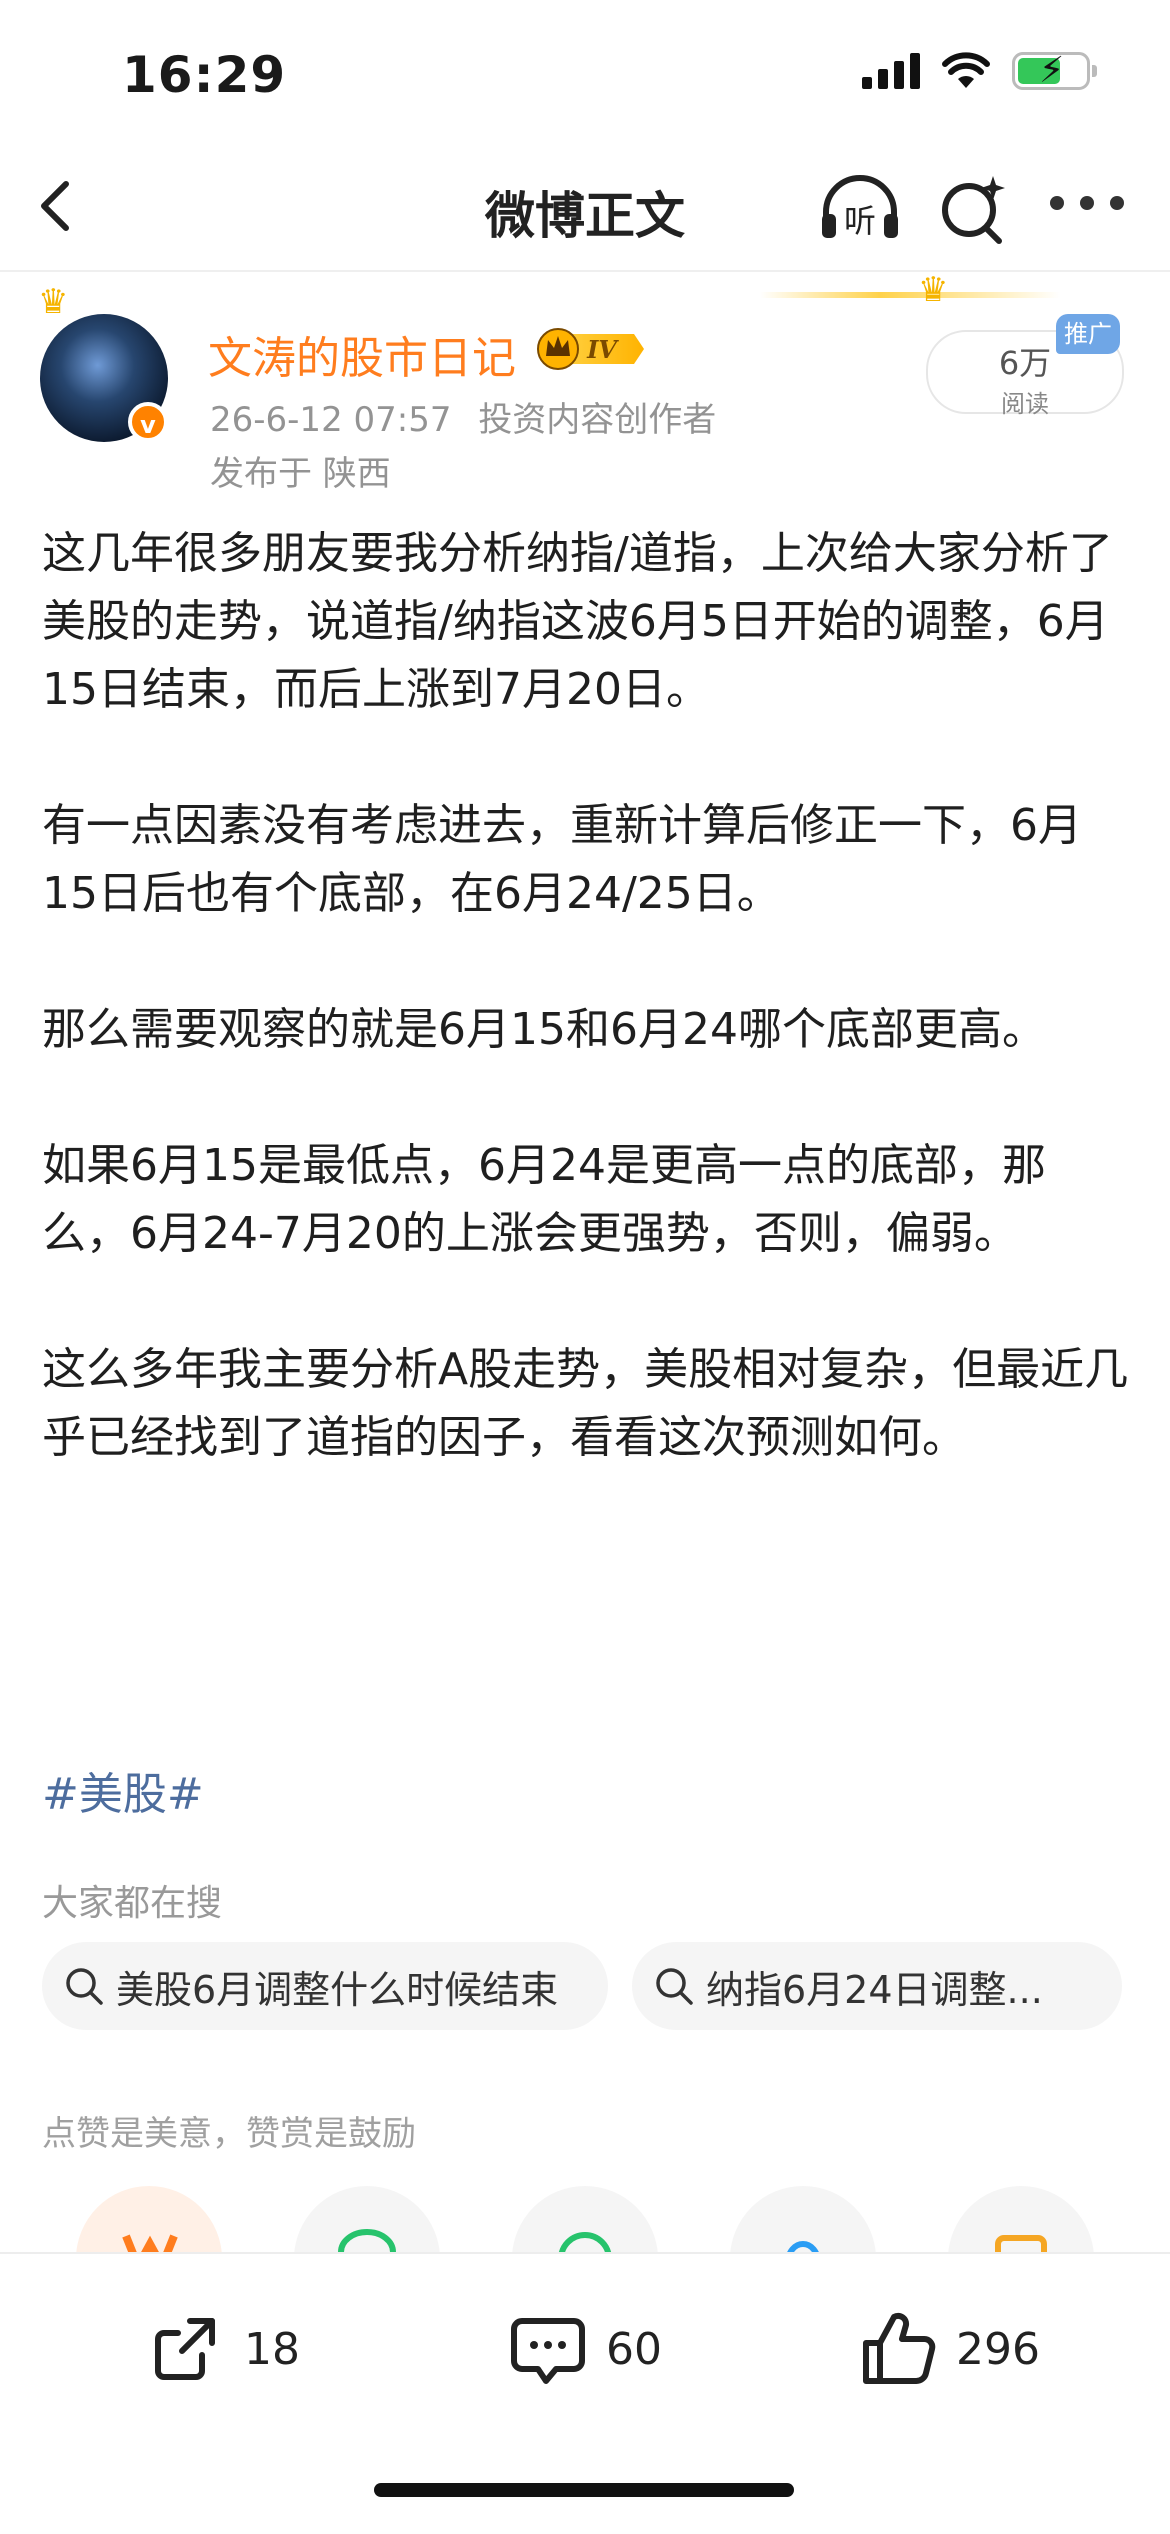  What do you see at coordinates (362, 354) in the screenshot?
I see `author-name: 文涛的股市日记` at bounding box center [362, 354].